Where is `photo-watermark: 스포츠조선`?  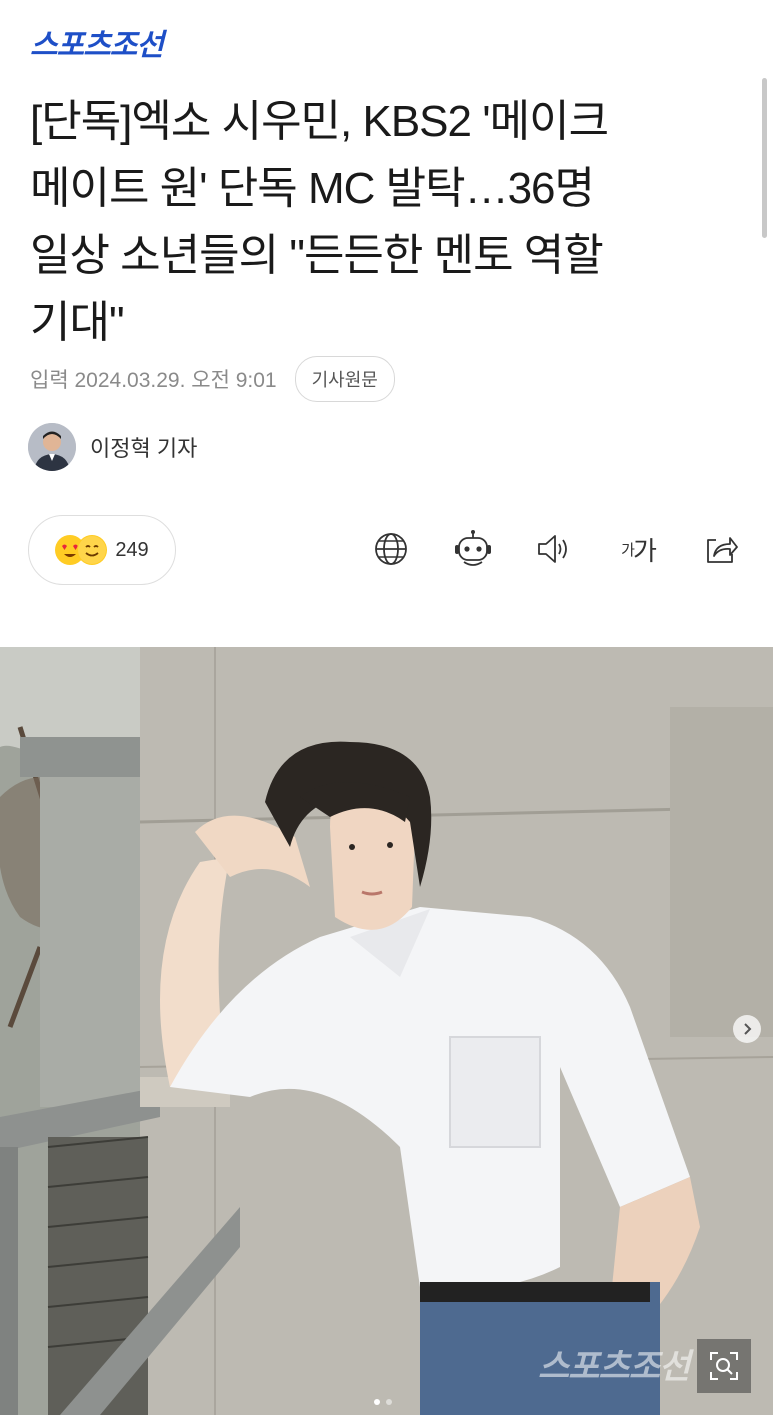 photo-watermark: 스포츠조선 is located at coordinates (614, 1367).